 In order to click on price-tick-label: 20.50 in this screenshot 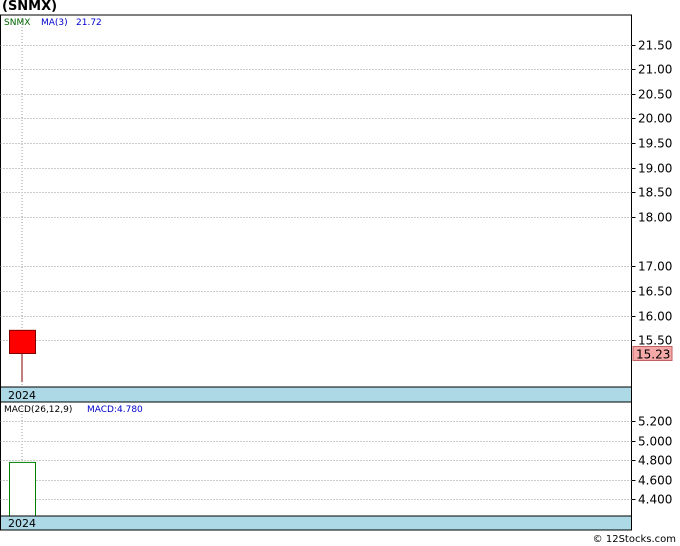, I will do `click(655, 95)`.